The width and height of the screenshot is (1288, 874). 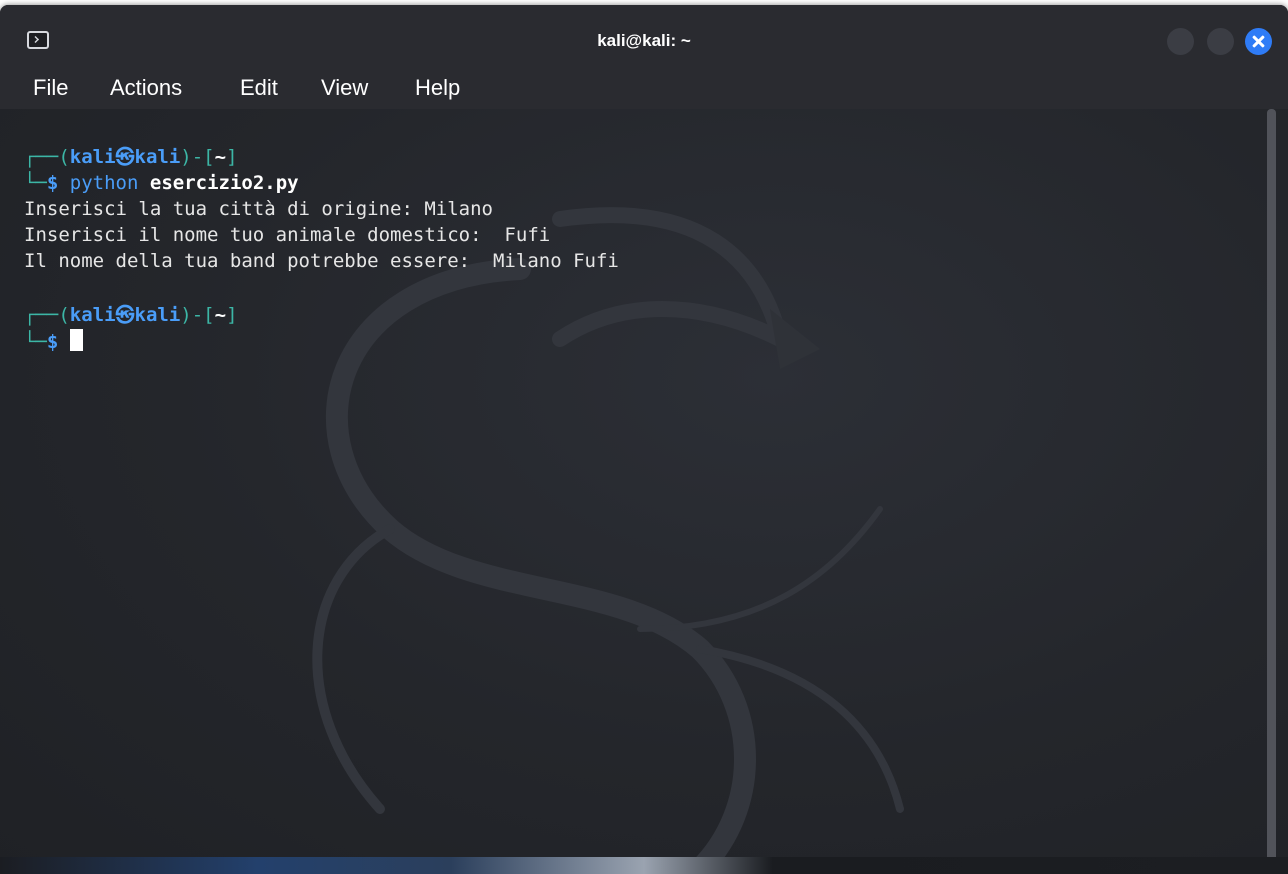 What do you see at coordinates (344, 88) in the screenshot?
I see `menu-view: View` at bounding box center [344, 88].